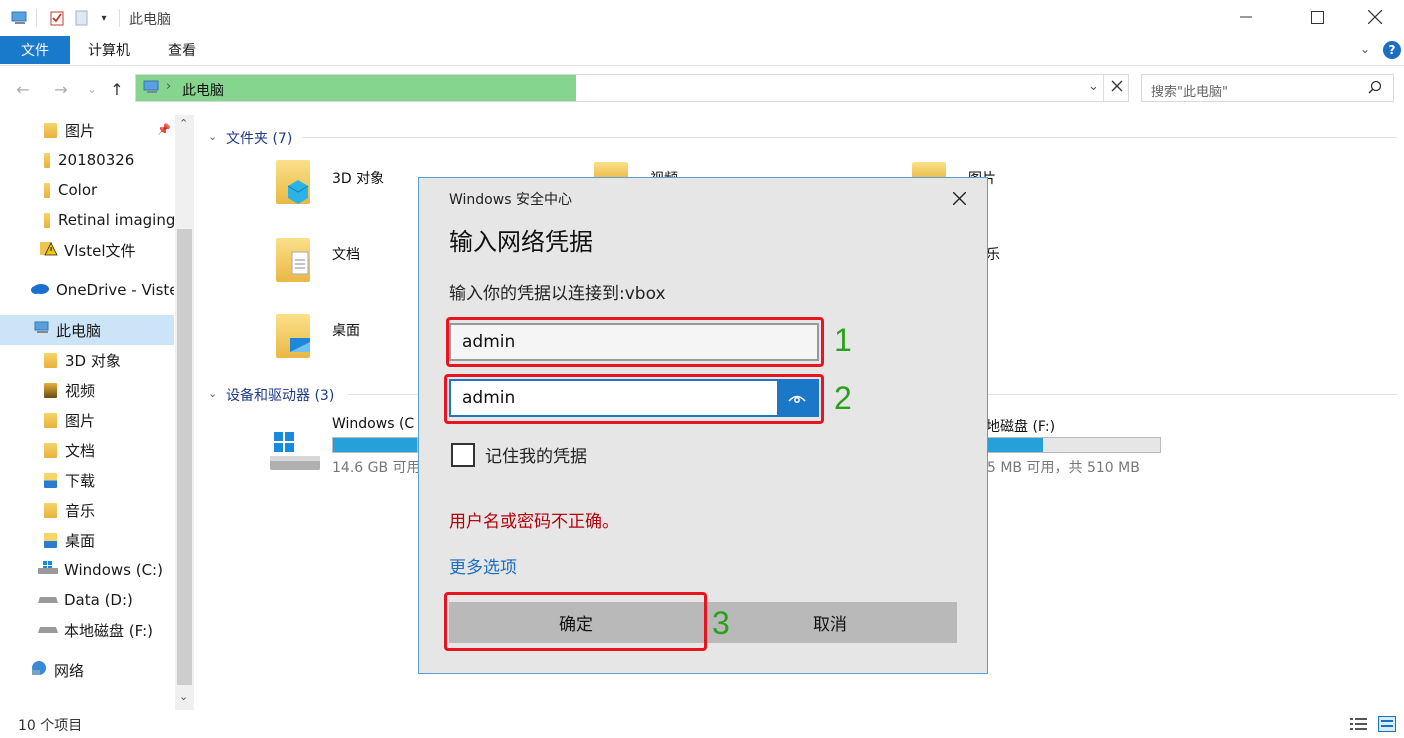  I want to click on close-icon, so click(959, 198).